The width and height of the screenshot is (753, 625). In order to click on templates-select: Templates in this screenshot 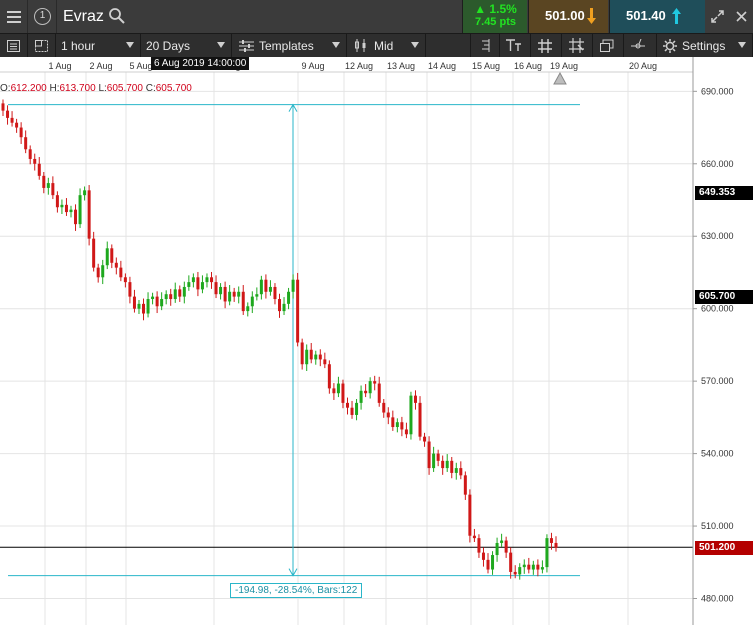, I will do `click(289, 45)`.